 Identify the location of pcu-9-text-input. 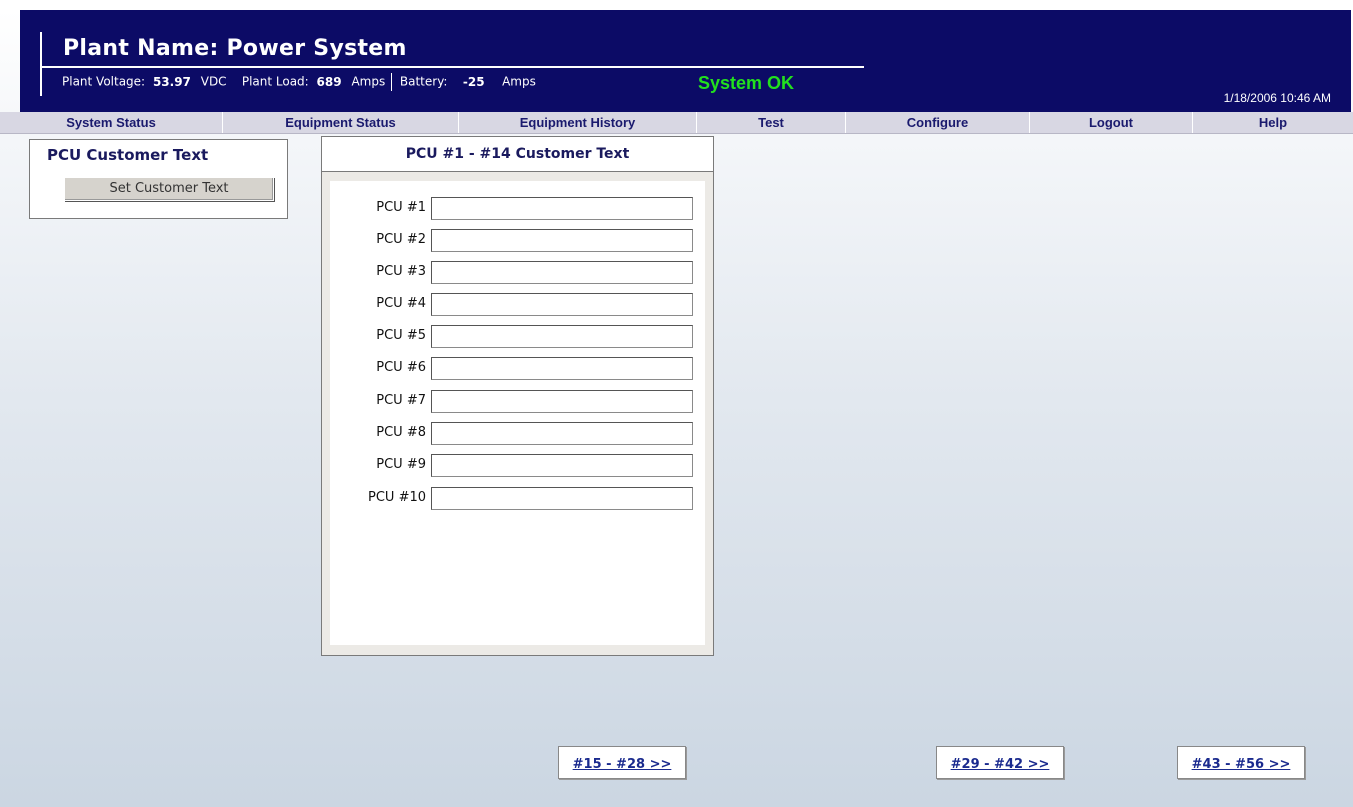
(562, 465).